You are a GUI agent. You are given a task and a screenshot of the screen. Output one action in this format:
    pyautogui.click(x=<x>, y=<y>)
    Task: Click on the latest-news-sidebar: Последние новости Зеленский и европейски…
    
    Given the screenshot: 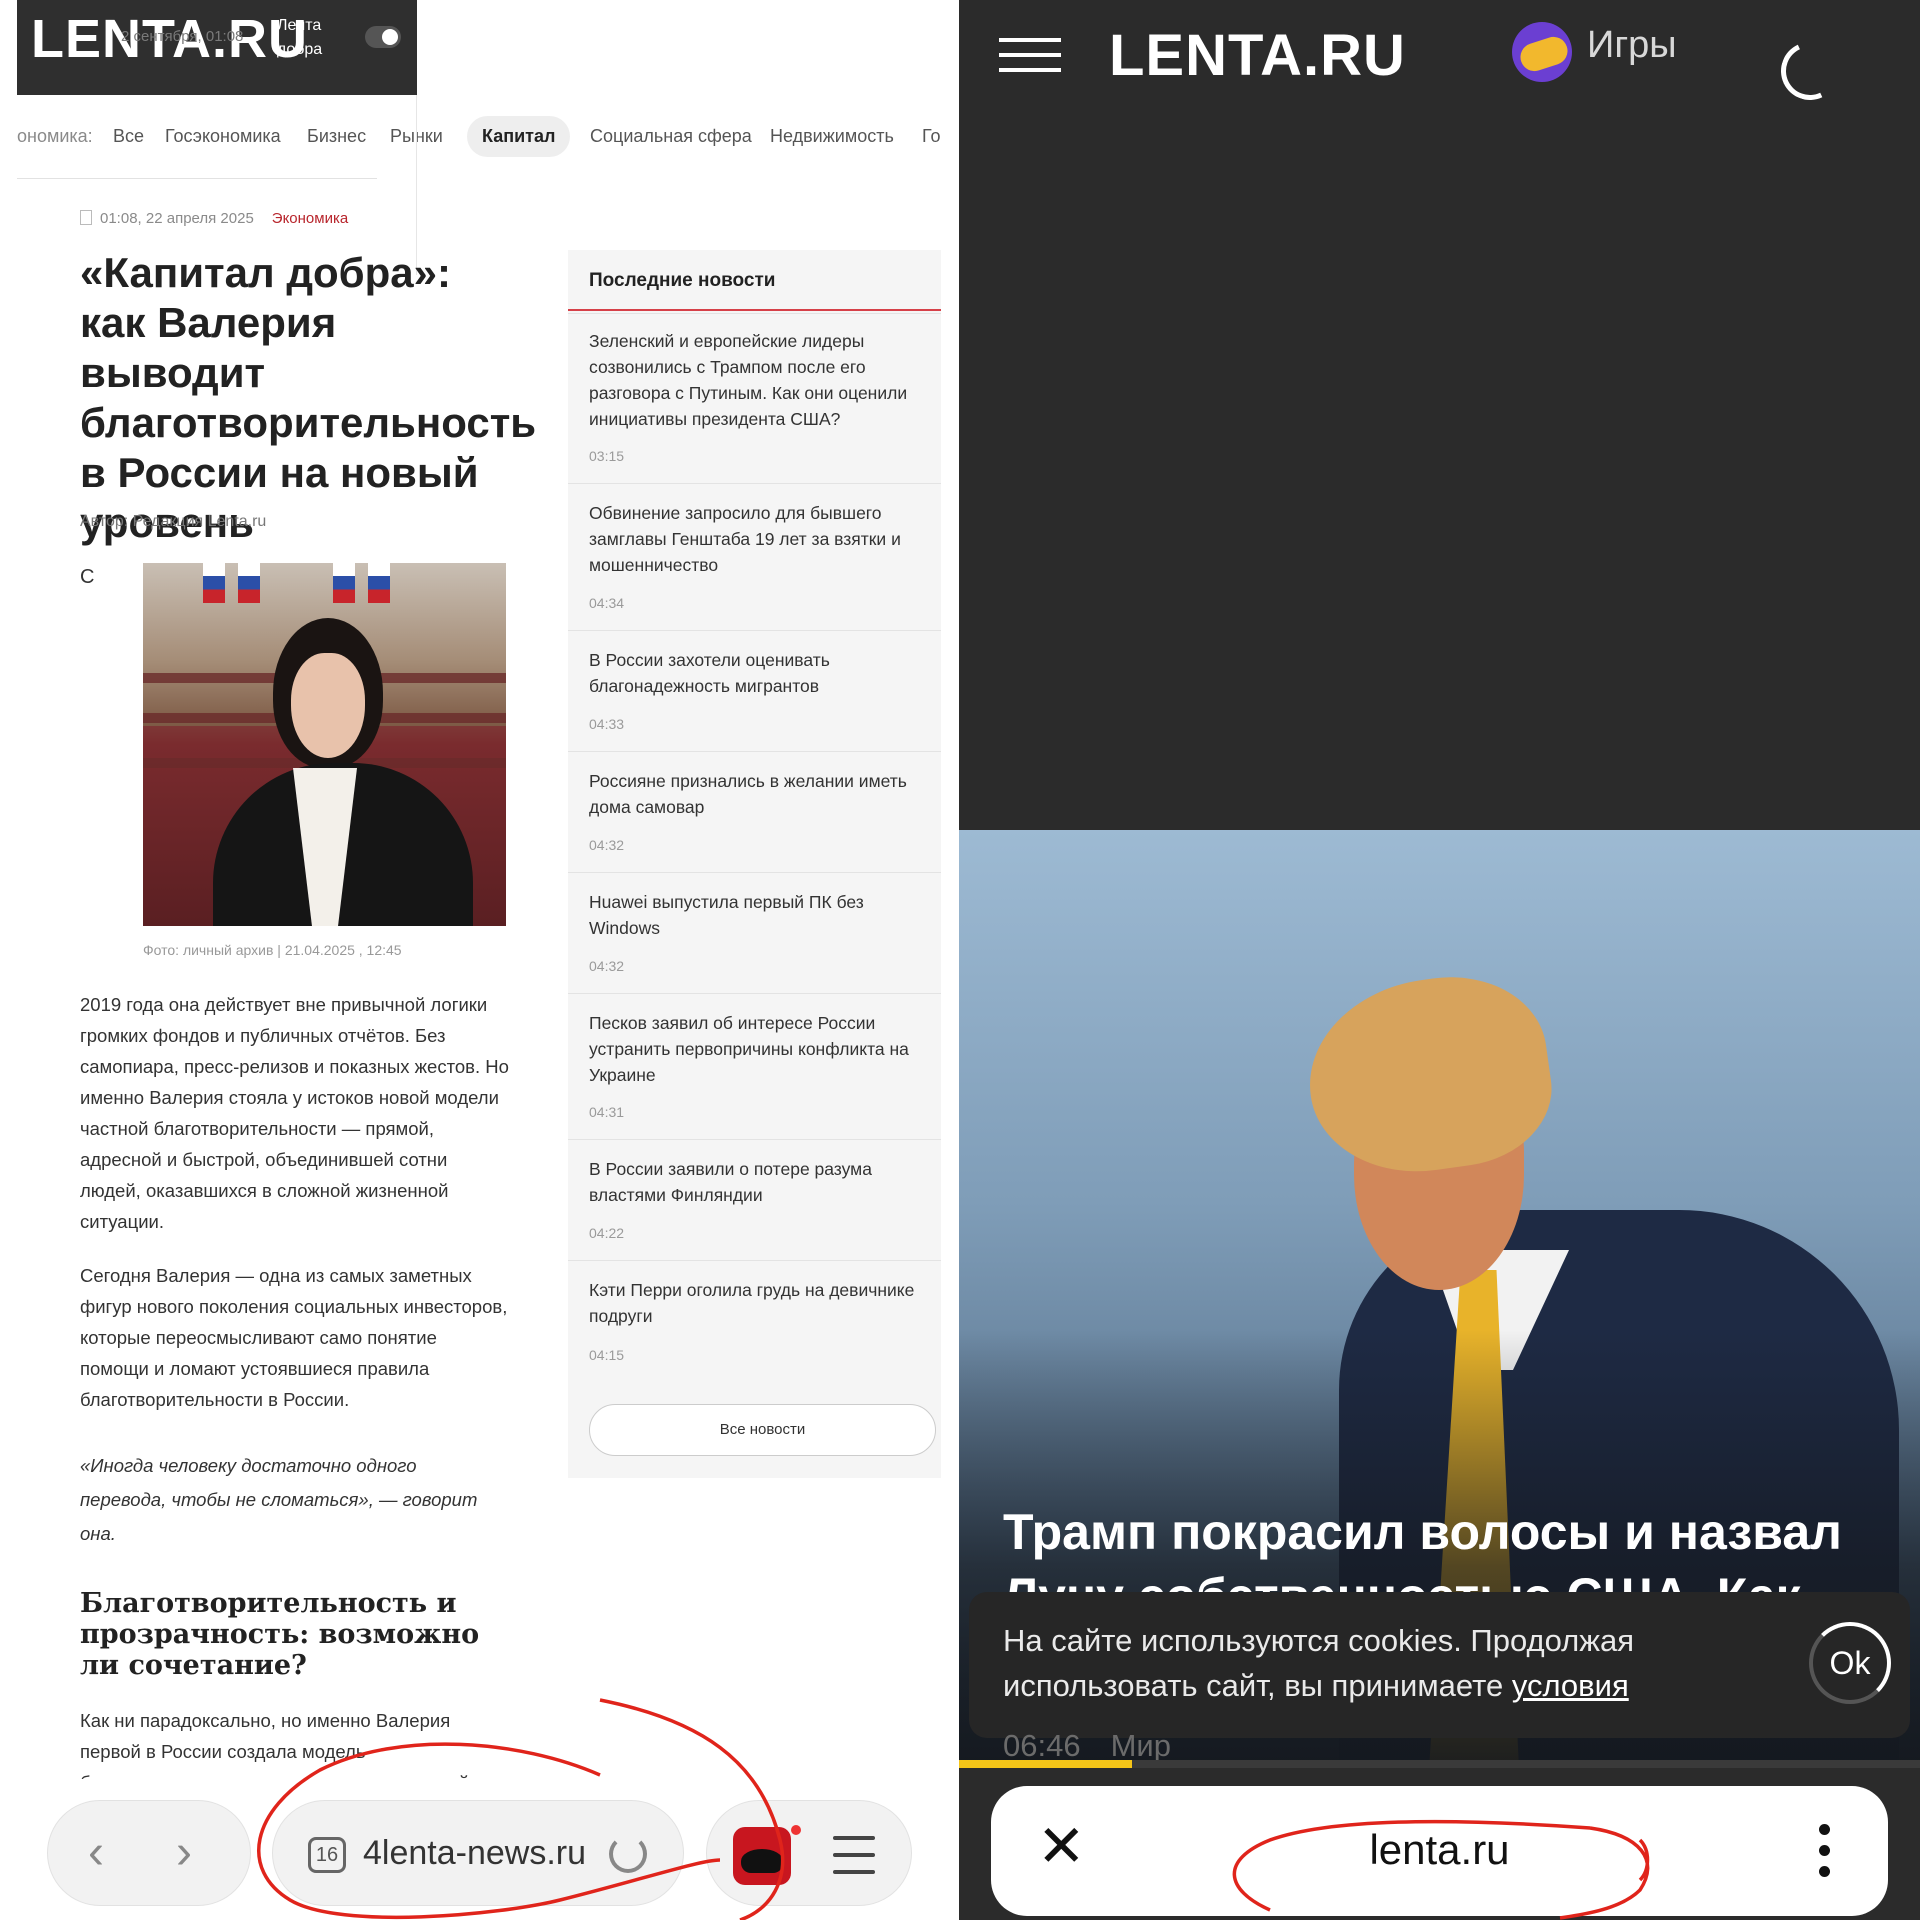 What is the action you would take?
    pyautogui.click(x=754, y=864)
    